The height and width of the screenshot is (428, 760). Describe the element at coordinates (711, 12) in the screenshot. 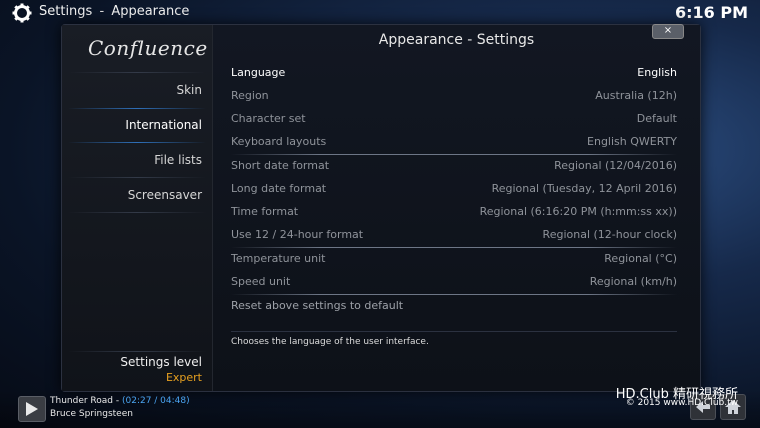

I see `clock: 6:16 PM` at that location.